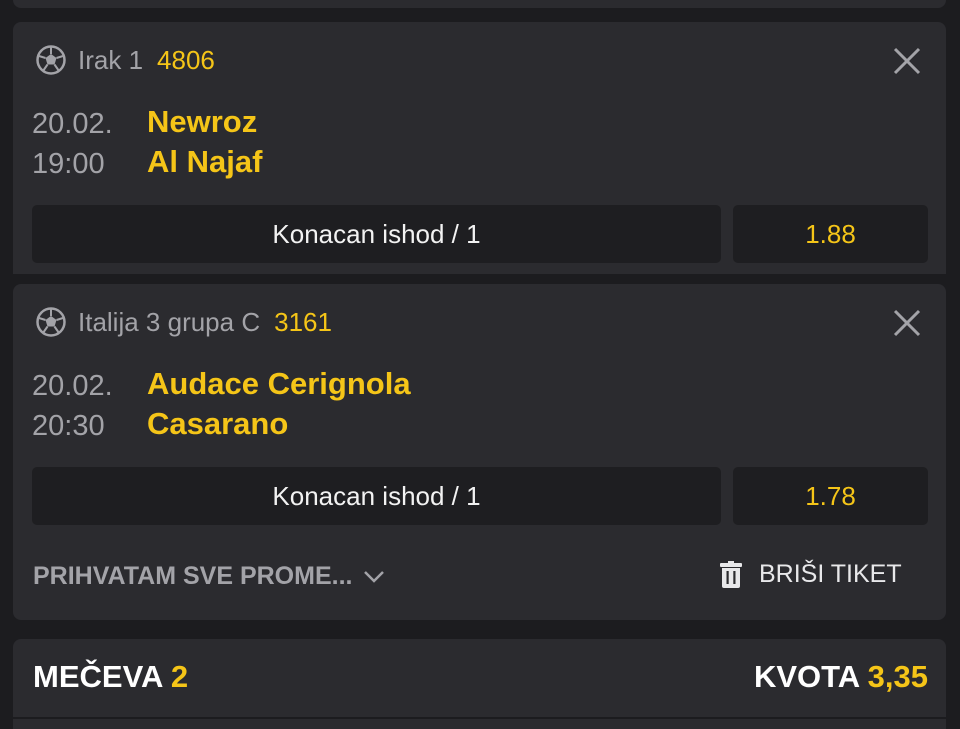 This screenshot has height=729, width=960. What do you see at coordinates (279, 404) in the screenshot?
I see `match-teams: Audace Cerignola Casarano` at bounding box center [279, 404].